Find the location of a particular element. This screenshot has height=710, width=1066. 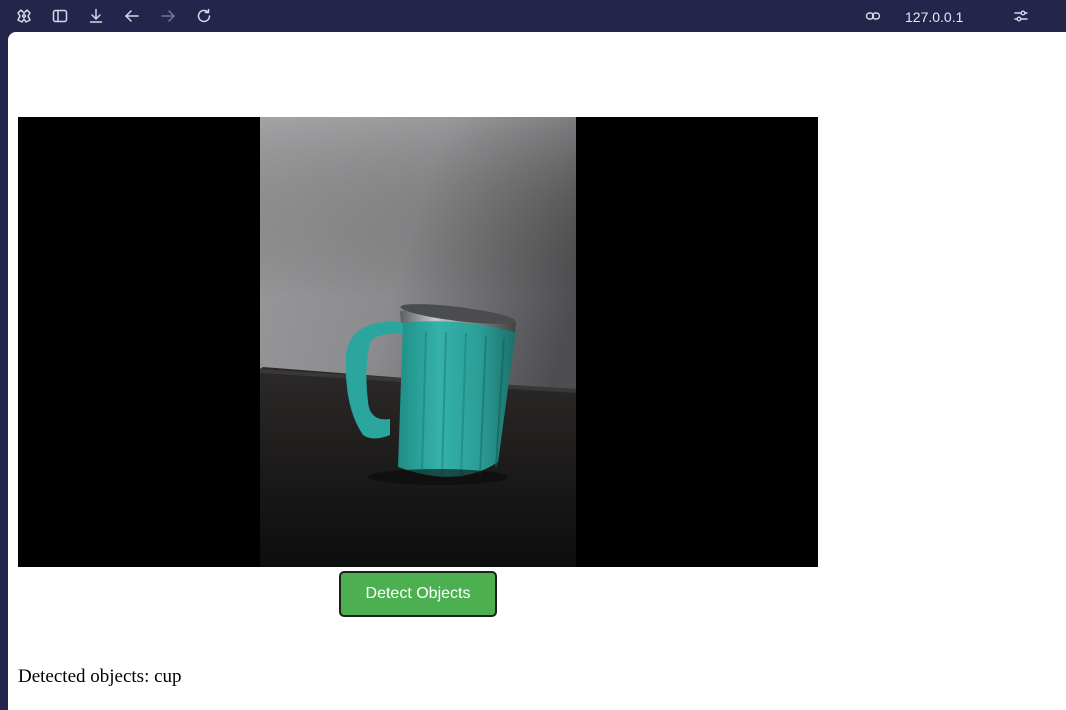

result-value: cup is located at coordinates (168, 676).